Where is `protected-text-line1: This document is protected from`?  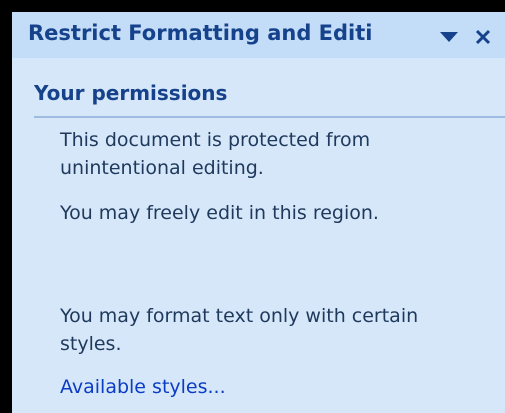 protected-text-line1: This document is protected from is located at coordinates (215, 140).